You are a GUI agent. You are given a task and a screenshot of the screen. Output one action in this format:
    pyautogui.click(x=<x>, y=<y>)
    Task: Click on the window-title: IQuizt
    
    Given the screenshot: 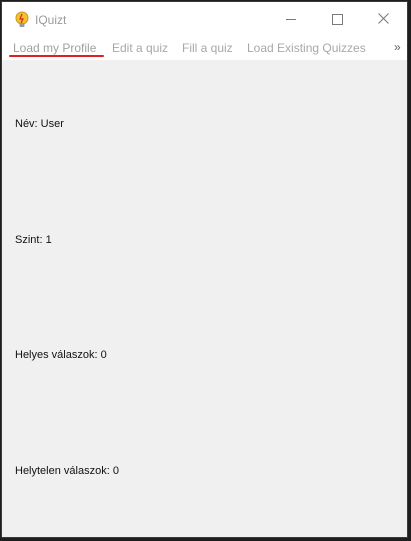 What is the action you would take?
    pyautogui.click(x=51, y=20)
    